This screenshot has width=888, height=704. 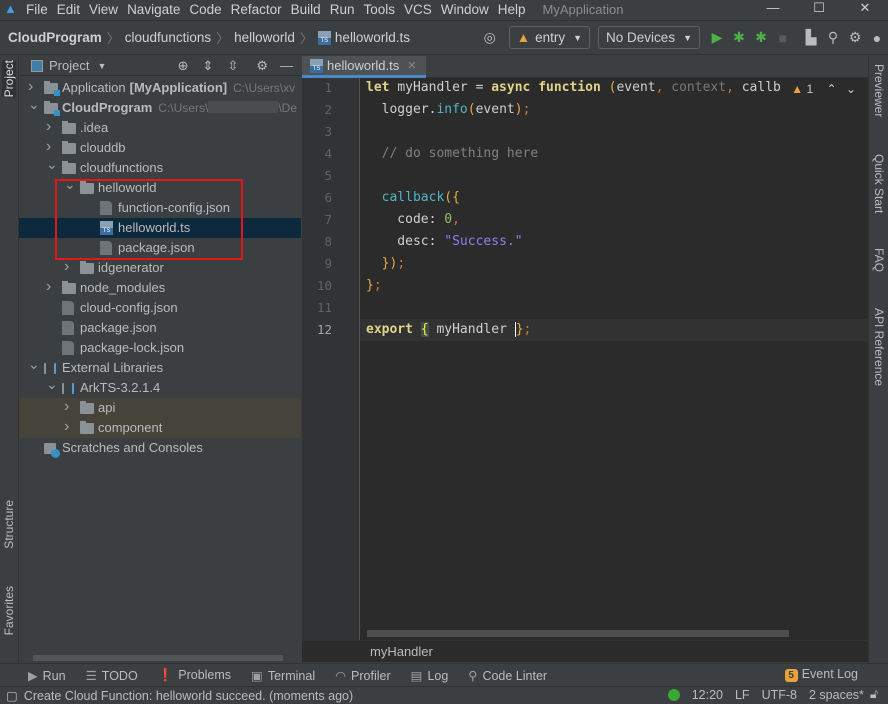 What do you see at coordinates (578, 633) in the screenshot?
I see `editor-horizontal-scrollbar` at bounding box center [578, 633].